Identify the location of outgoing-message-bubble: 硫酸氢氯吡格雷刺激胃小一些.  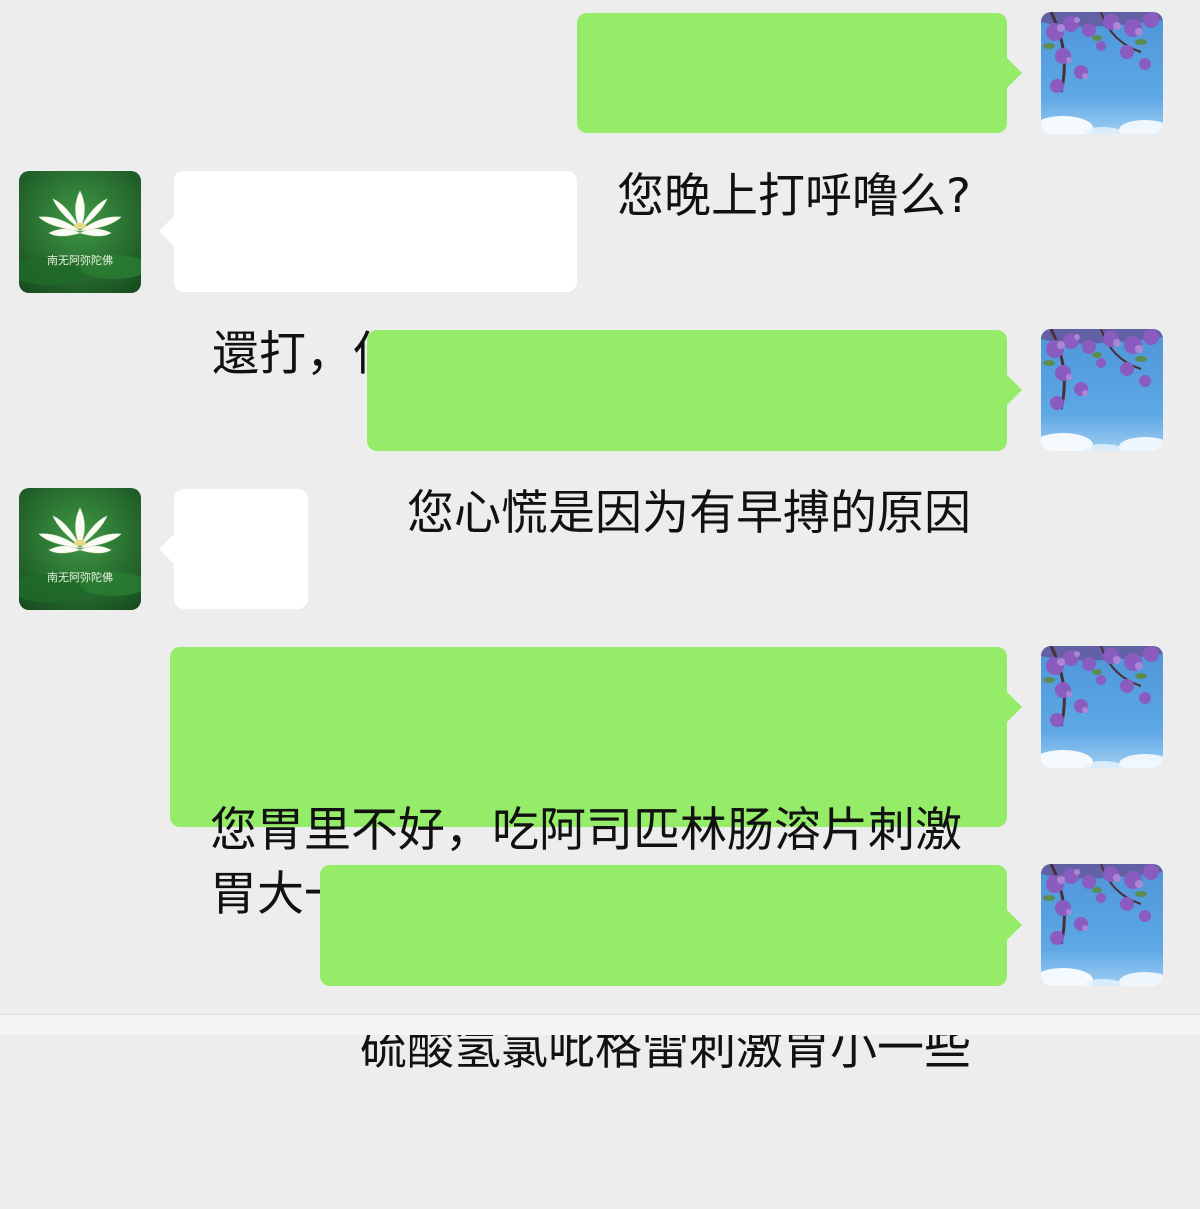
(671, 970).